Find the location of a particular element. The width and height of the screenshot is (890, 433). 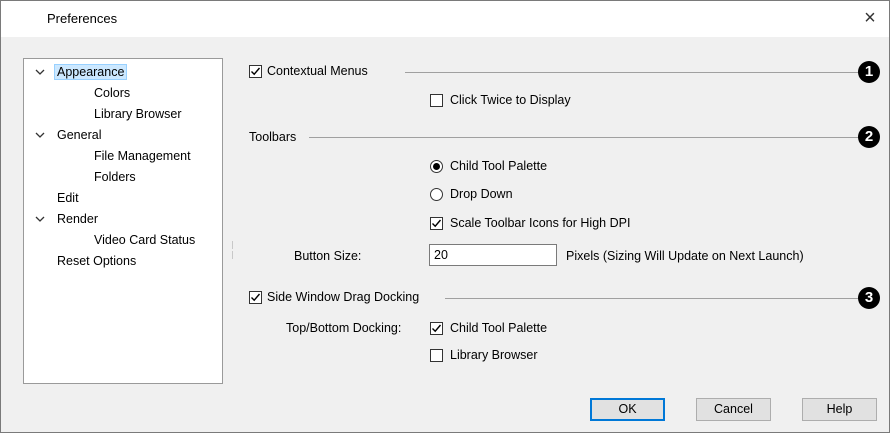

tree-item-label: Video Card Status is located at coordinates (145, 240).